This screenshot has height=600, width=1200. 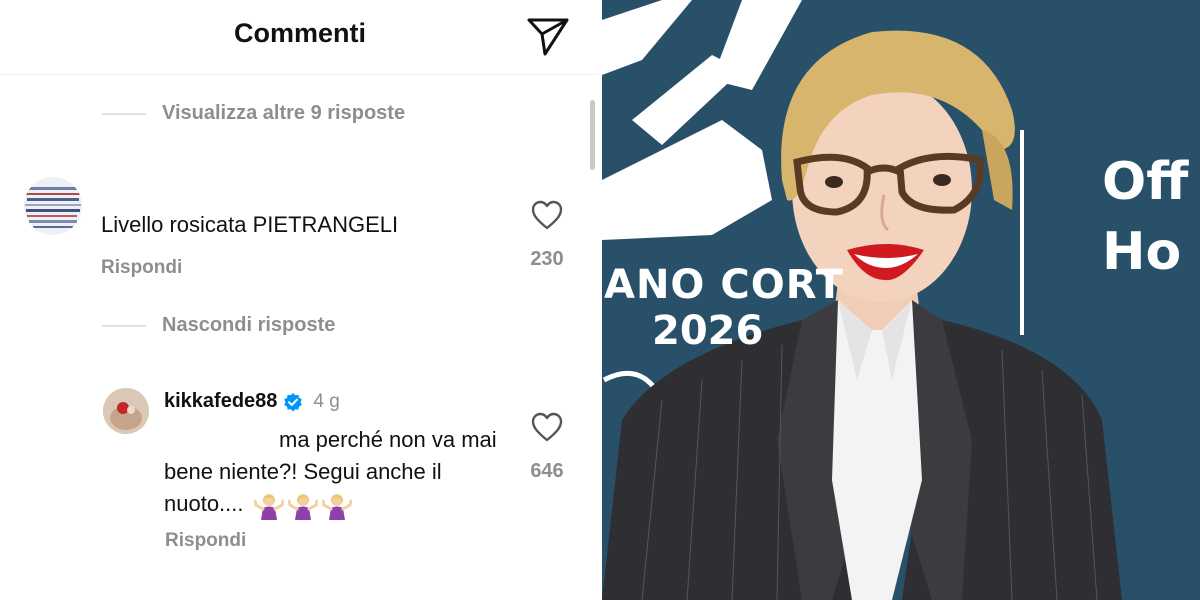 I want to click on paper-plane-icon, so click(x=548, y=35).